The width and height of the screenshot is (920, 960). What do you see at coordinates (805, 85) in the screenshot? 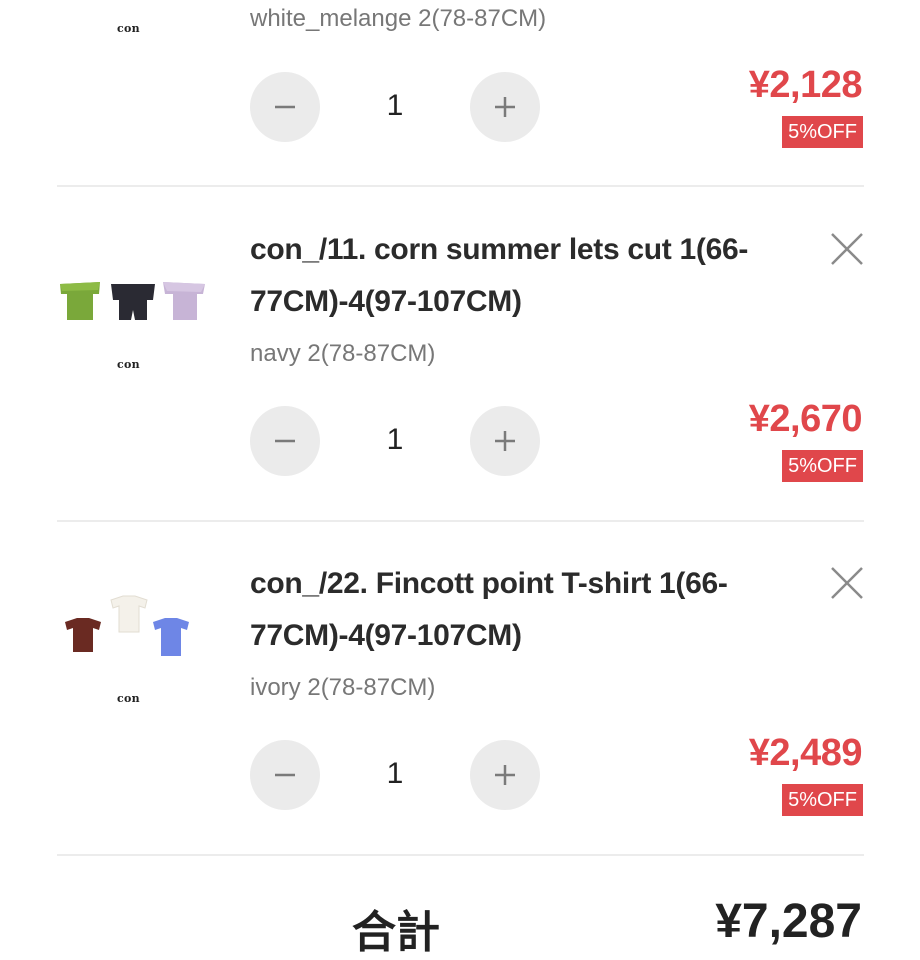
I see `item-price: ¥2,128` at bounding box center [805, 85].